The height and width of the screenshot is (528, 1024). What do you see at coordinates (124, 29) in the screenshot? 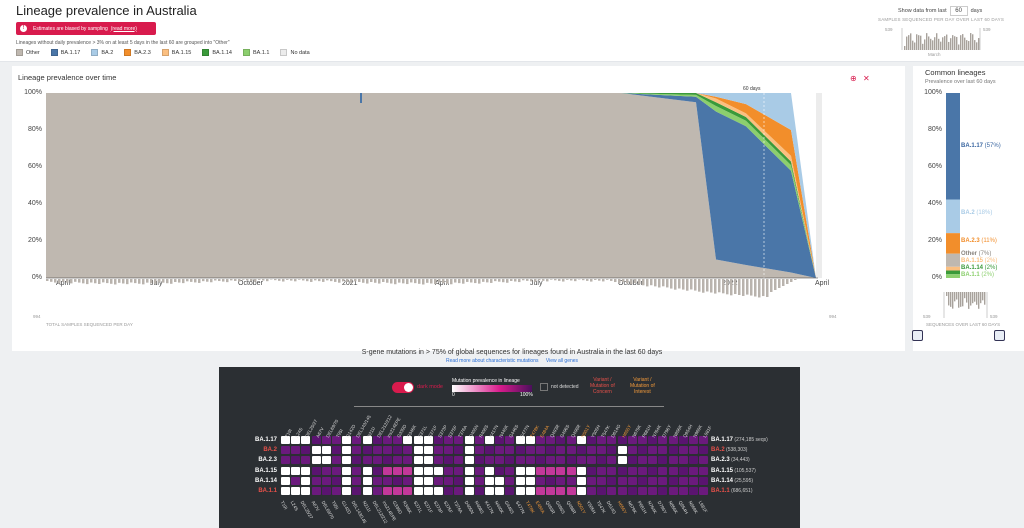
I see `read-more-link: (read more)` at bounding box center [124, 29].